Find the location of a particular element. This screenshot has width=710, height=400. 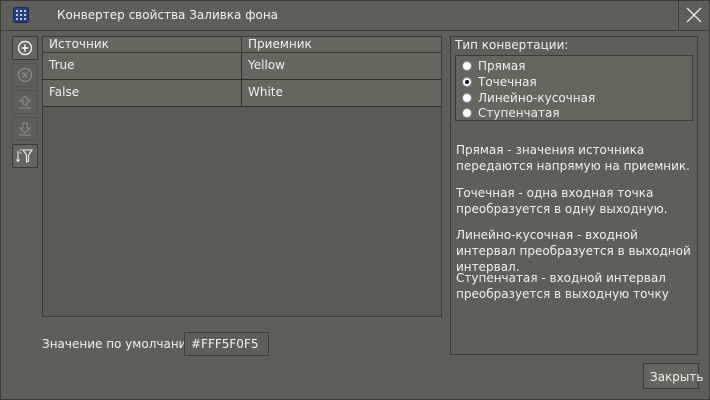

cell-target: White is located at coordinates (341, 93).